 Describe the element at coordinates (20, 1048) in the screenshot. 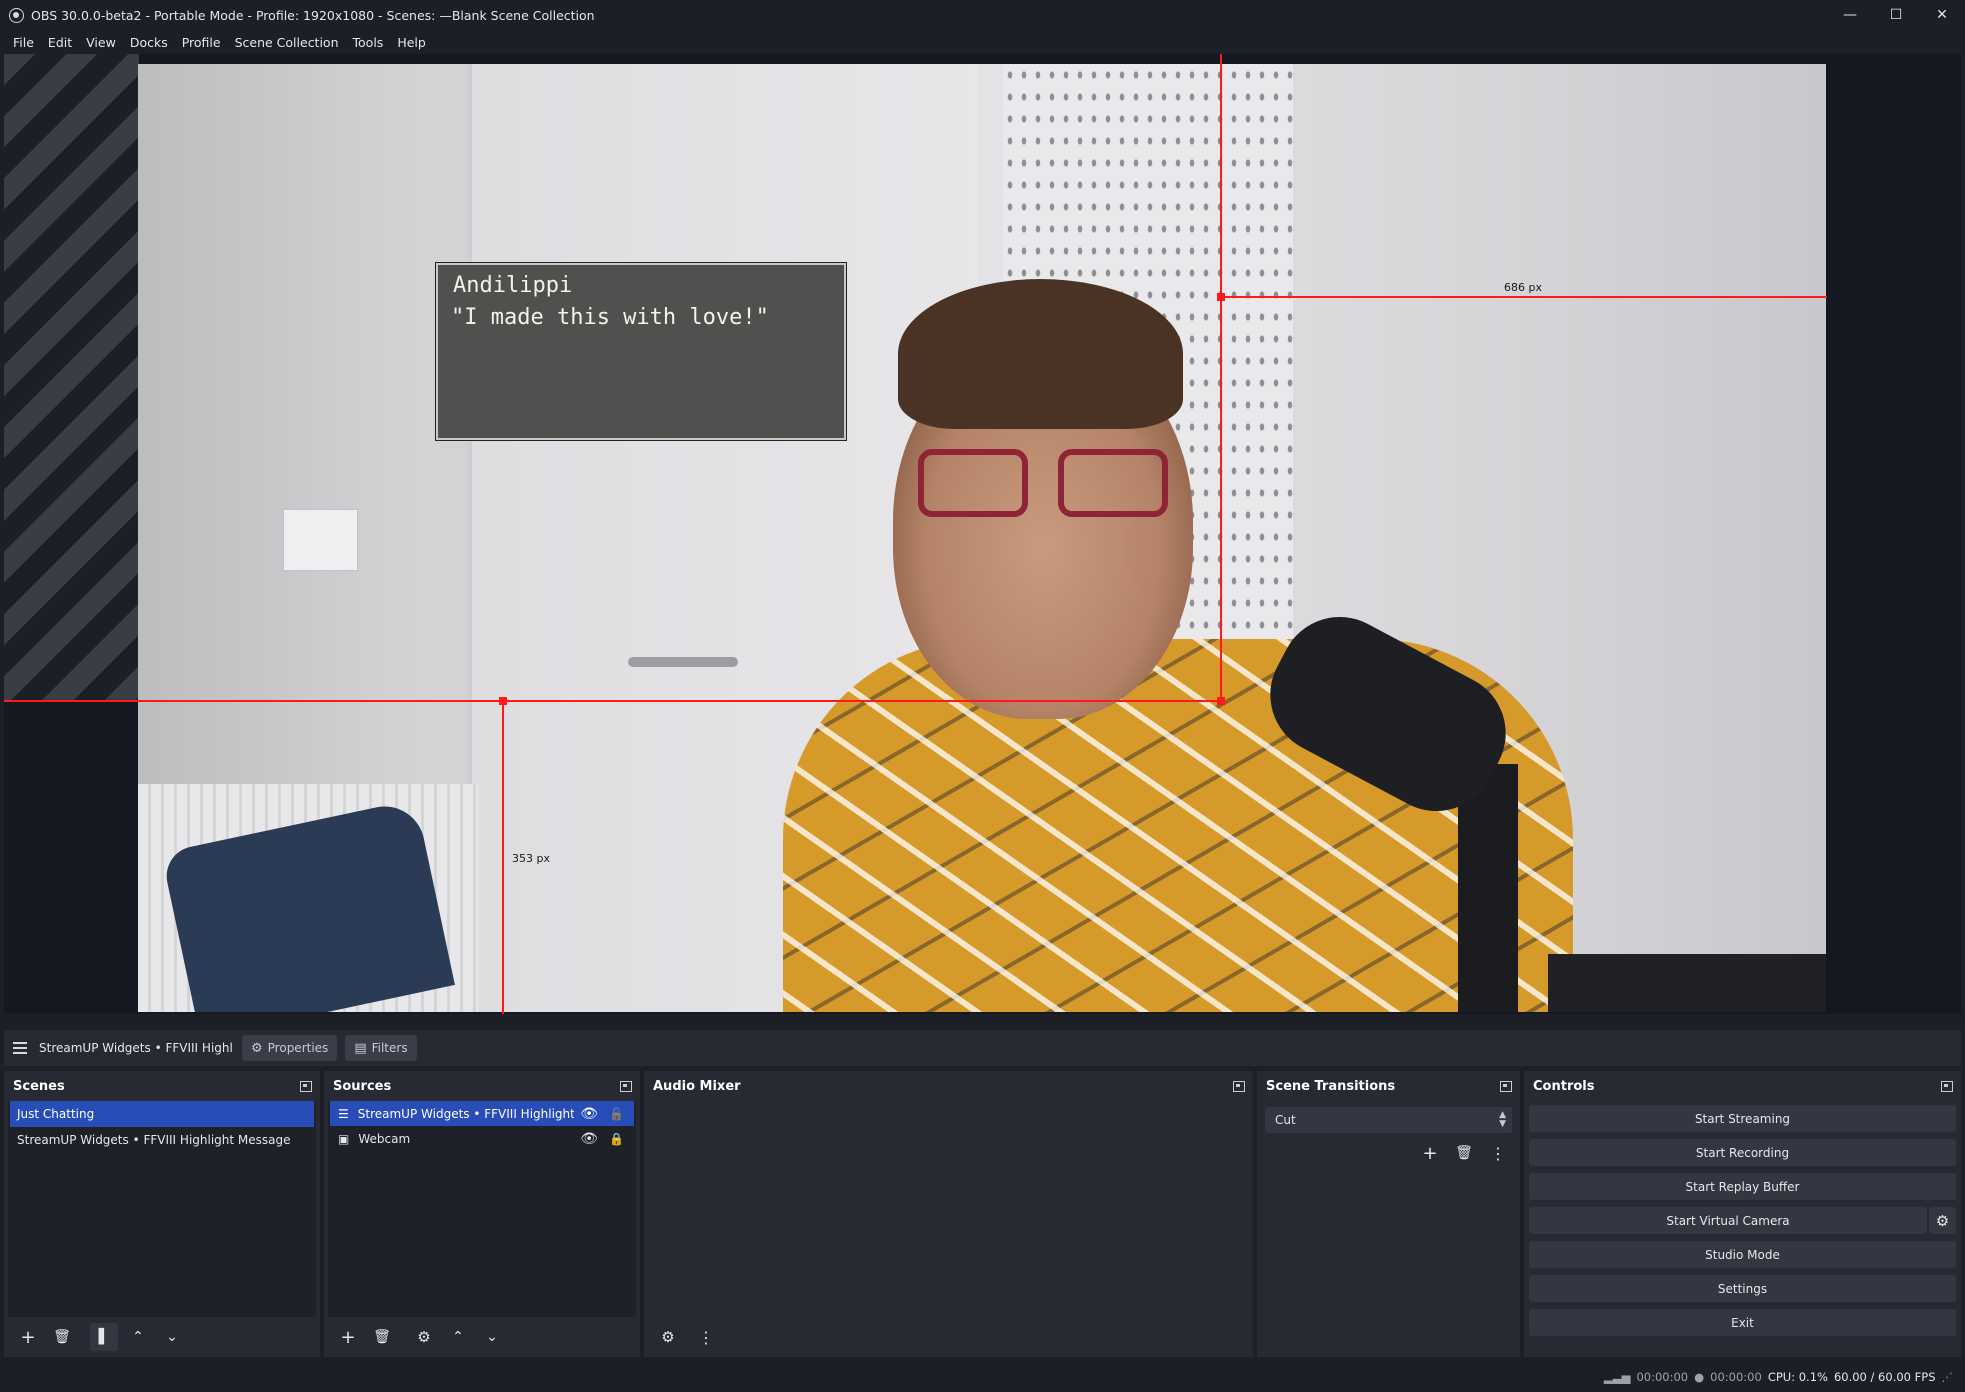

I see `list-icon` at that location.